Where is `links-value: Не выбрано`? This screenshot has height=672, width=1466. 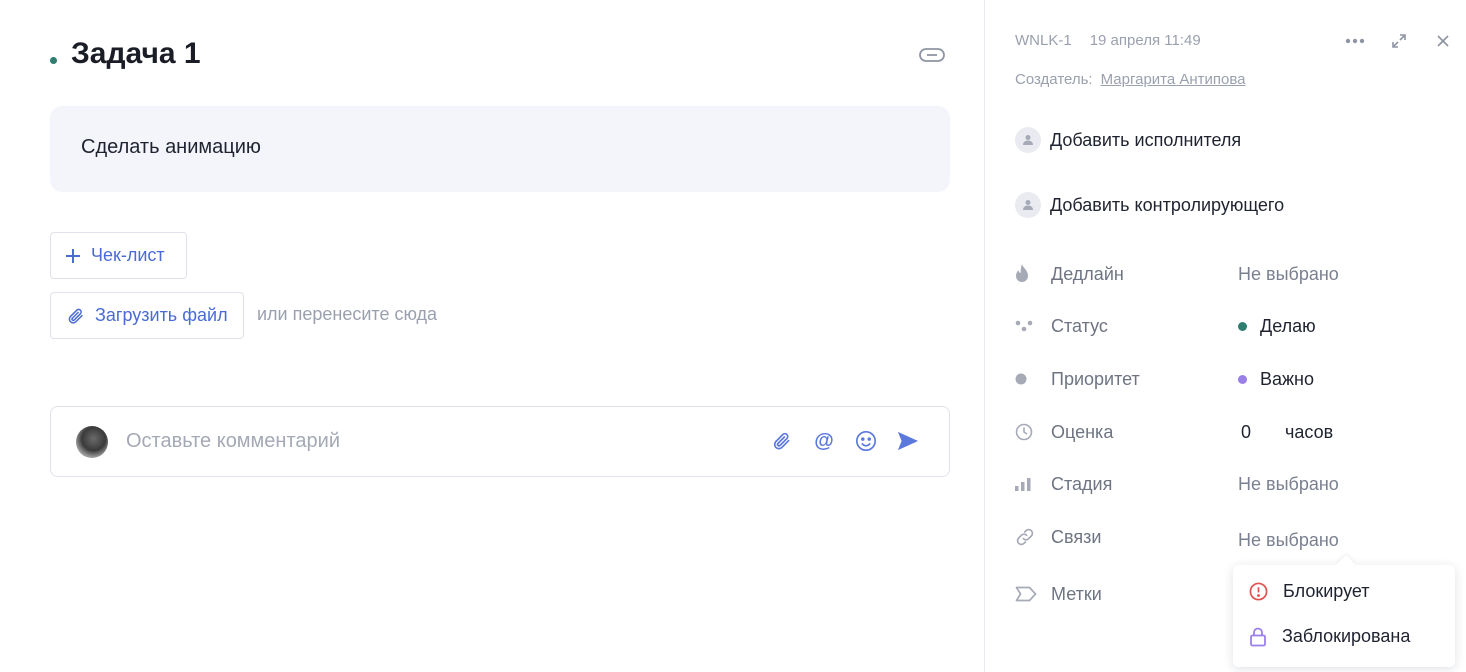
links-value: Не выбрано is located at coordinates (1288, 540).